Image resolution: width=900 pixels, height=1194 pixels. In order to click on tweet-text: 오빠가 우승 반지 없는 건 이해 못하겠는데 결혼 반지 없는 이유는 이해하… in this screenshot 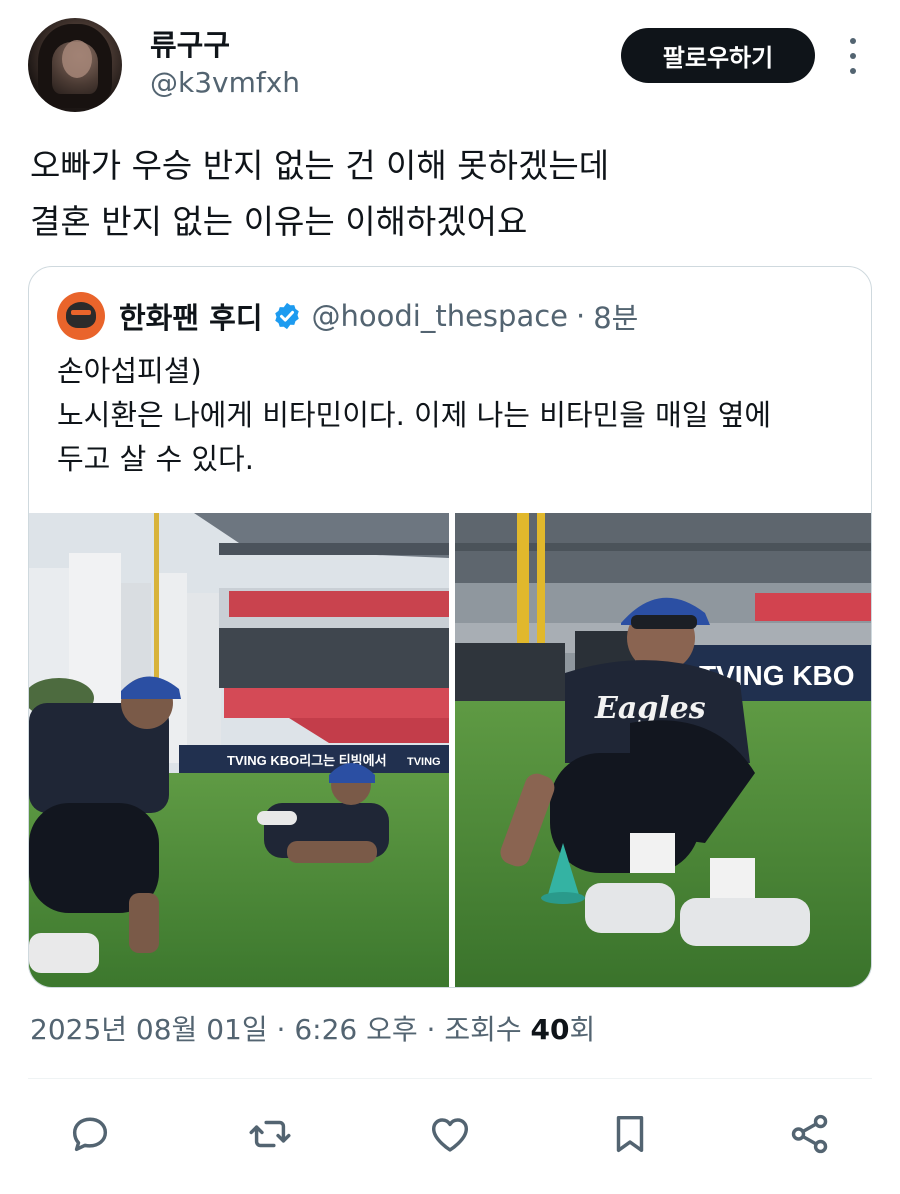, I will do `click(450, 194)`.